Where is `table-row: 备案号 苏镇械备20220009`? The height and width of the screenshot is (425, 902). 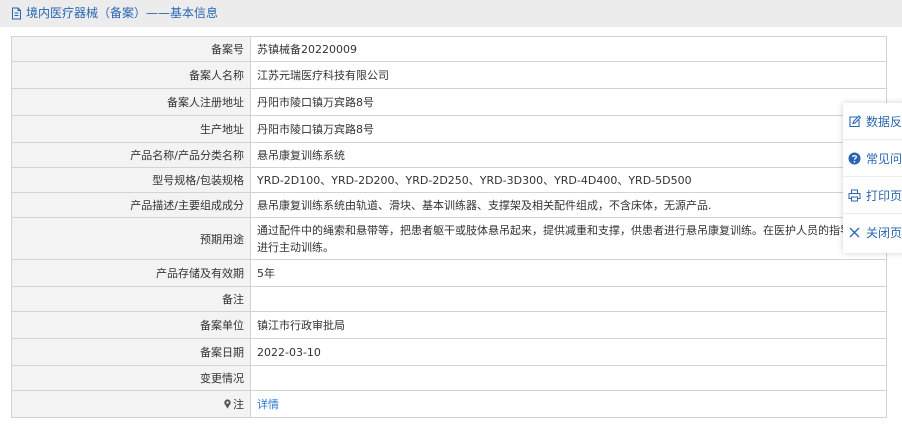 table-row: 备案号 苏镇械备20220009 is located at coordinates (449, 49).